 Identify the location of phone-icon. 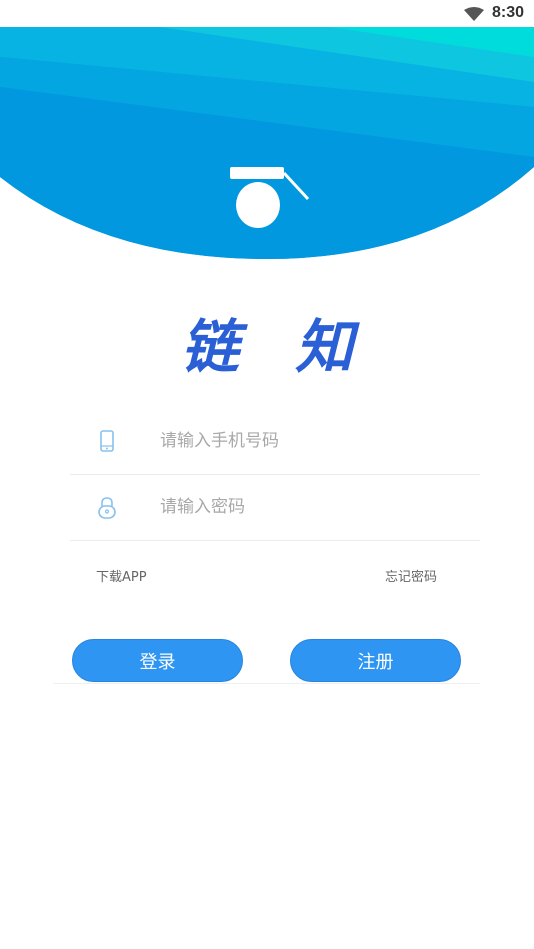
(107, 442).